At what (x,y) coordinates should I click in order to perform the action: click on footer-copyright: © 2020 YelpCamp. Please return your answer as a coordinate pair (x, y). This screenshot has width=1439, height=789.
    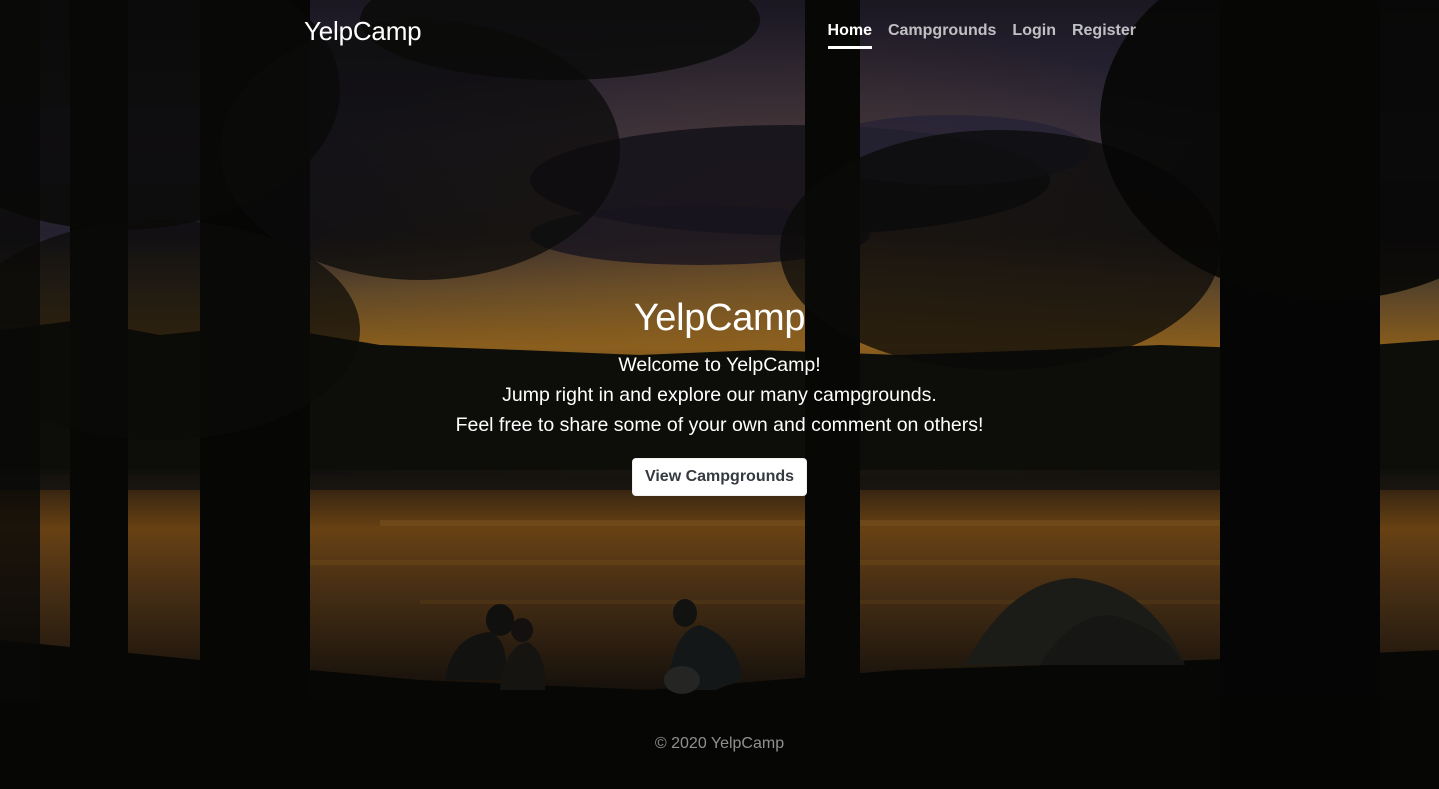
    Looking at the image, I should click on (719, 743).